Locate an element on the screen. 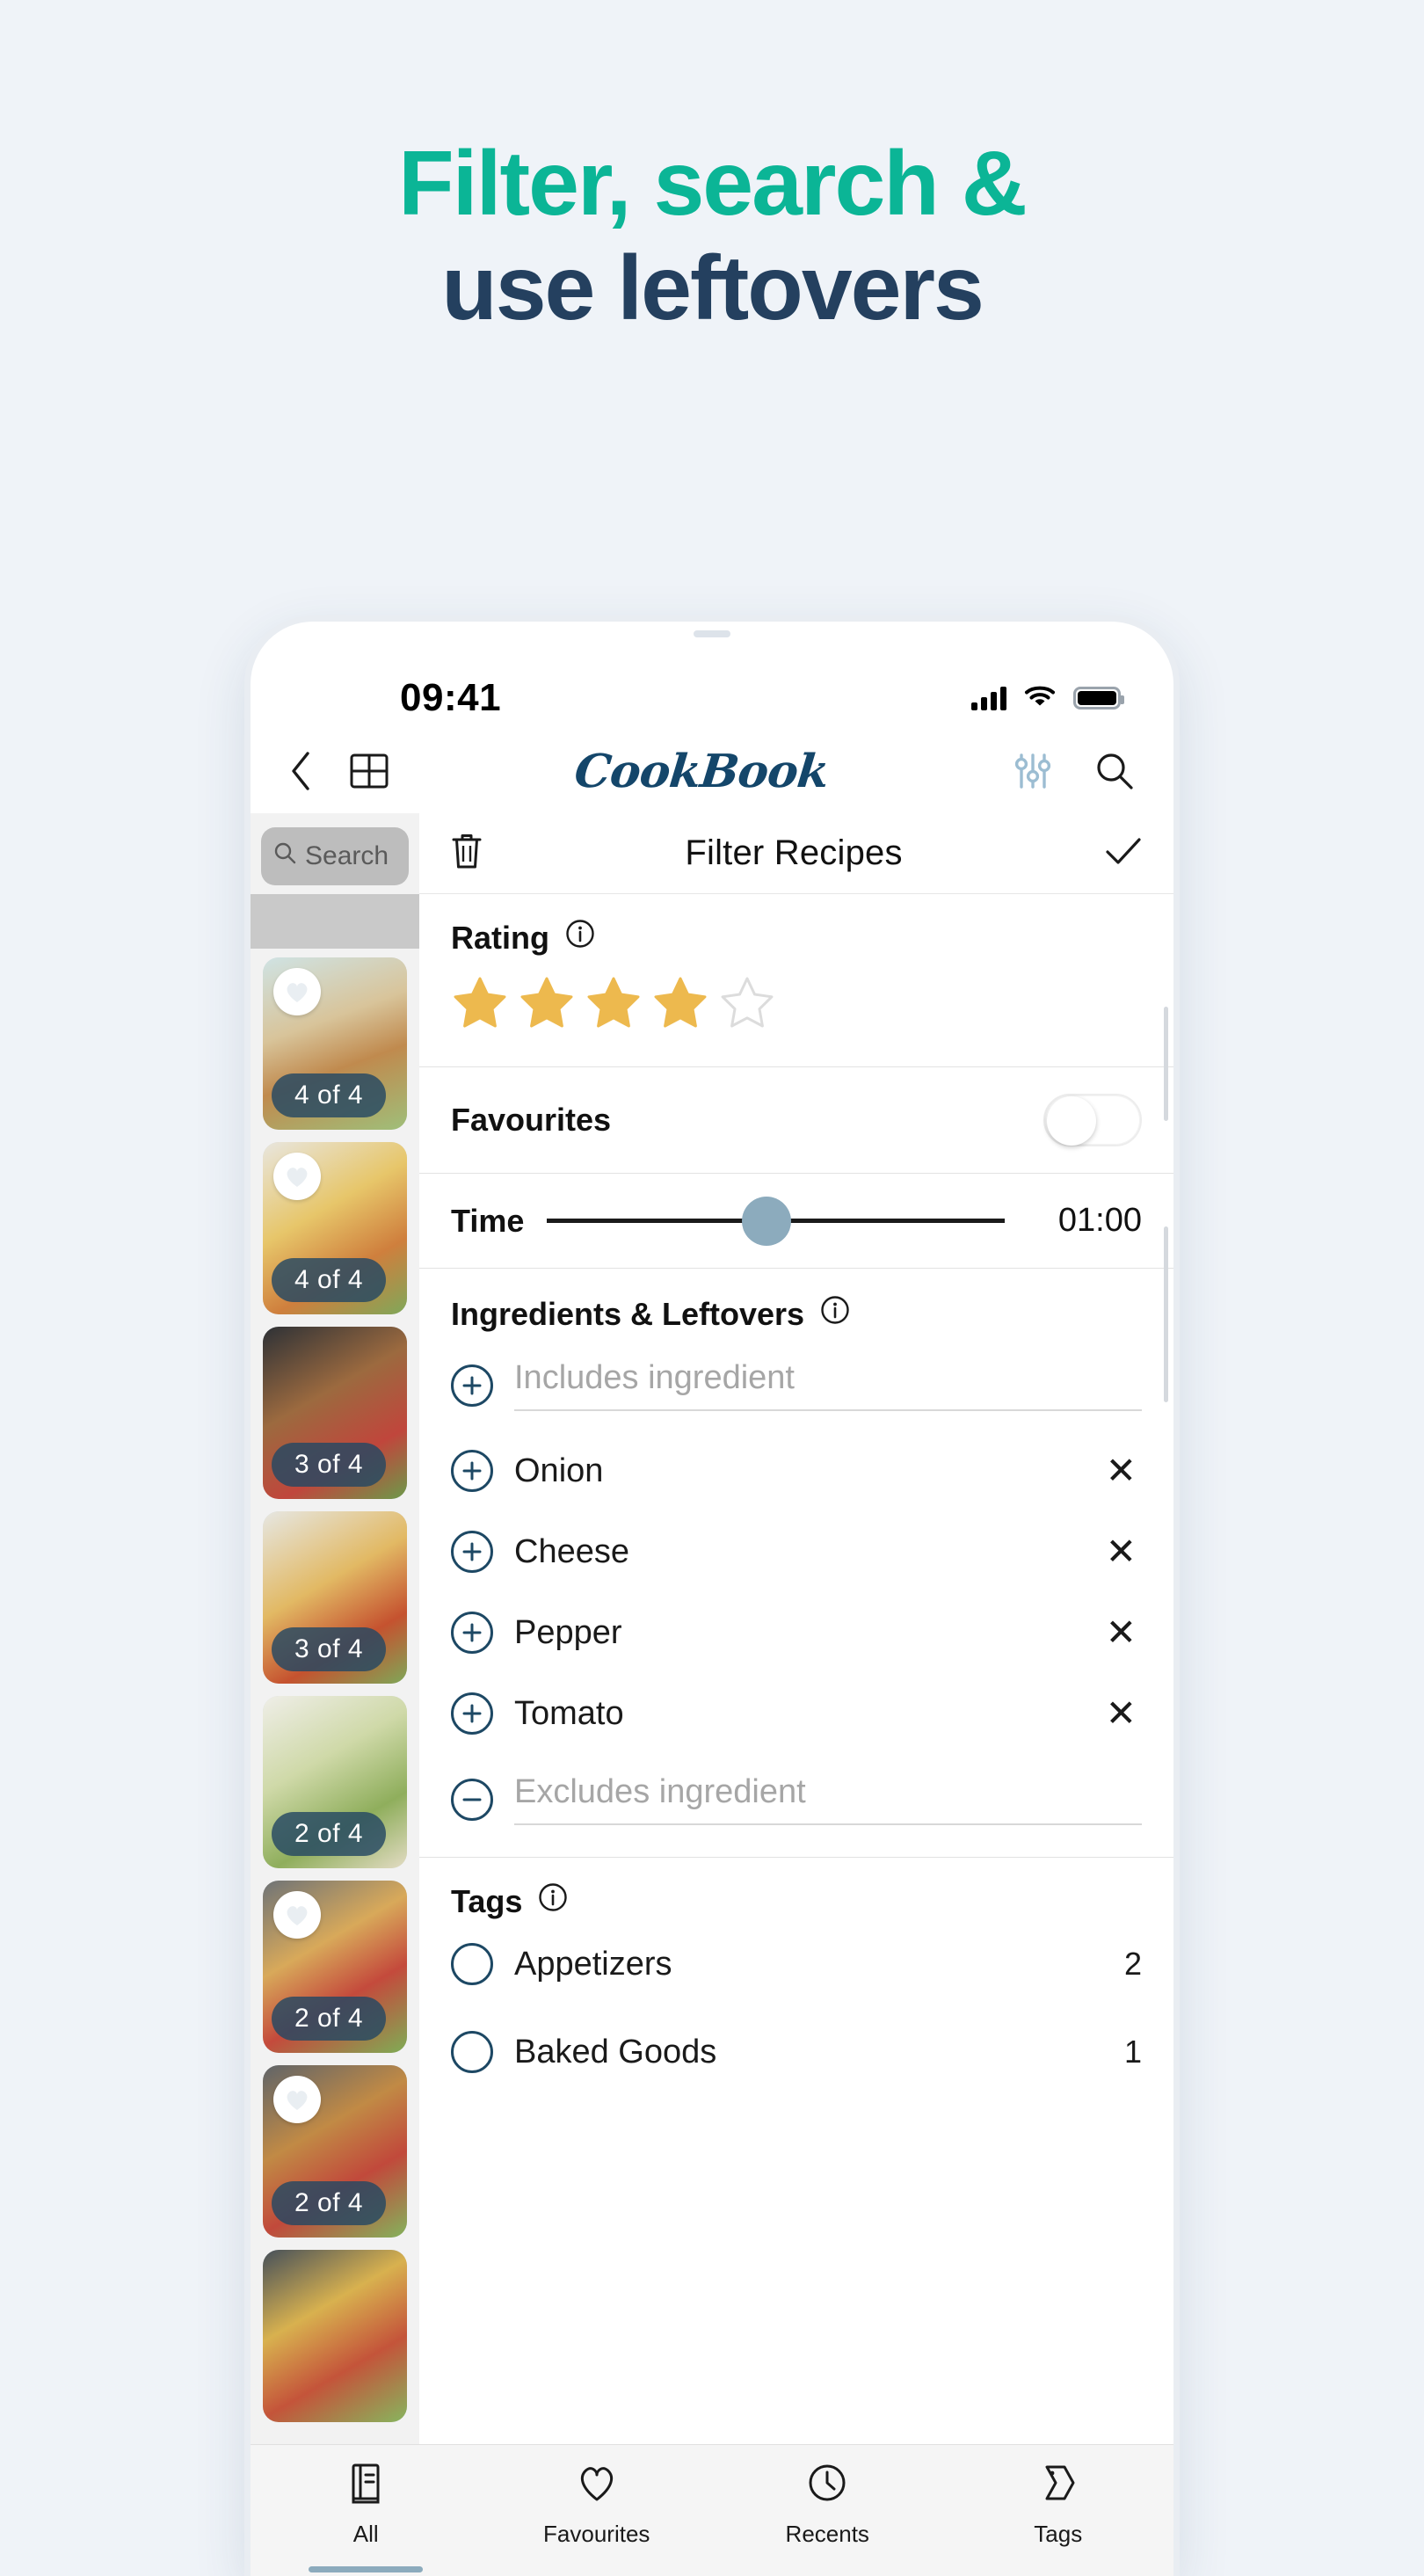 The width and height of the screenshot is (1424, 2576). time-label: Time is located at coordinates (488, 1220).